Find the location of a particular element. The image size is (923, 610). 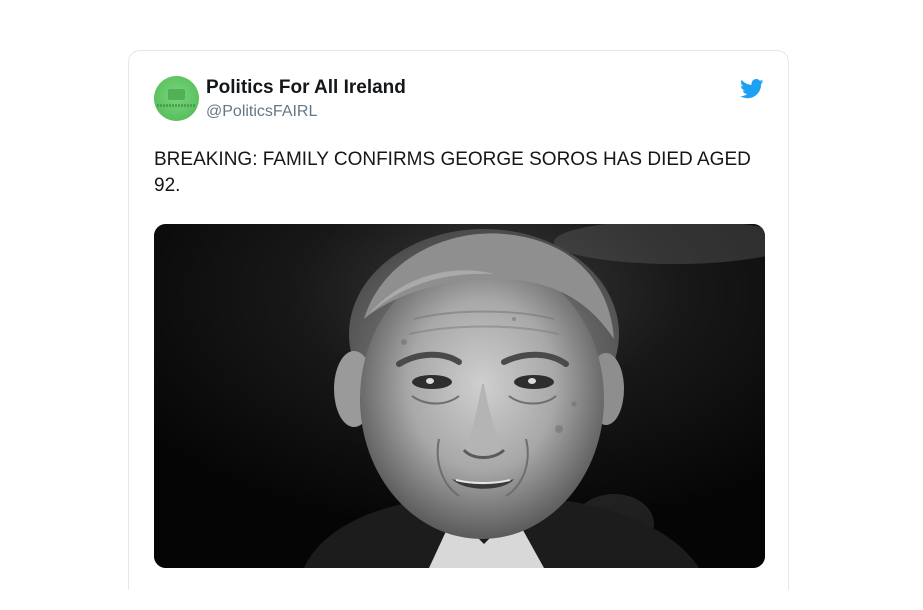

author-display-name: Politics For All Ireland is located at coordinates (306, 88).